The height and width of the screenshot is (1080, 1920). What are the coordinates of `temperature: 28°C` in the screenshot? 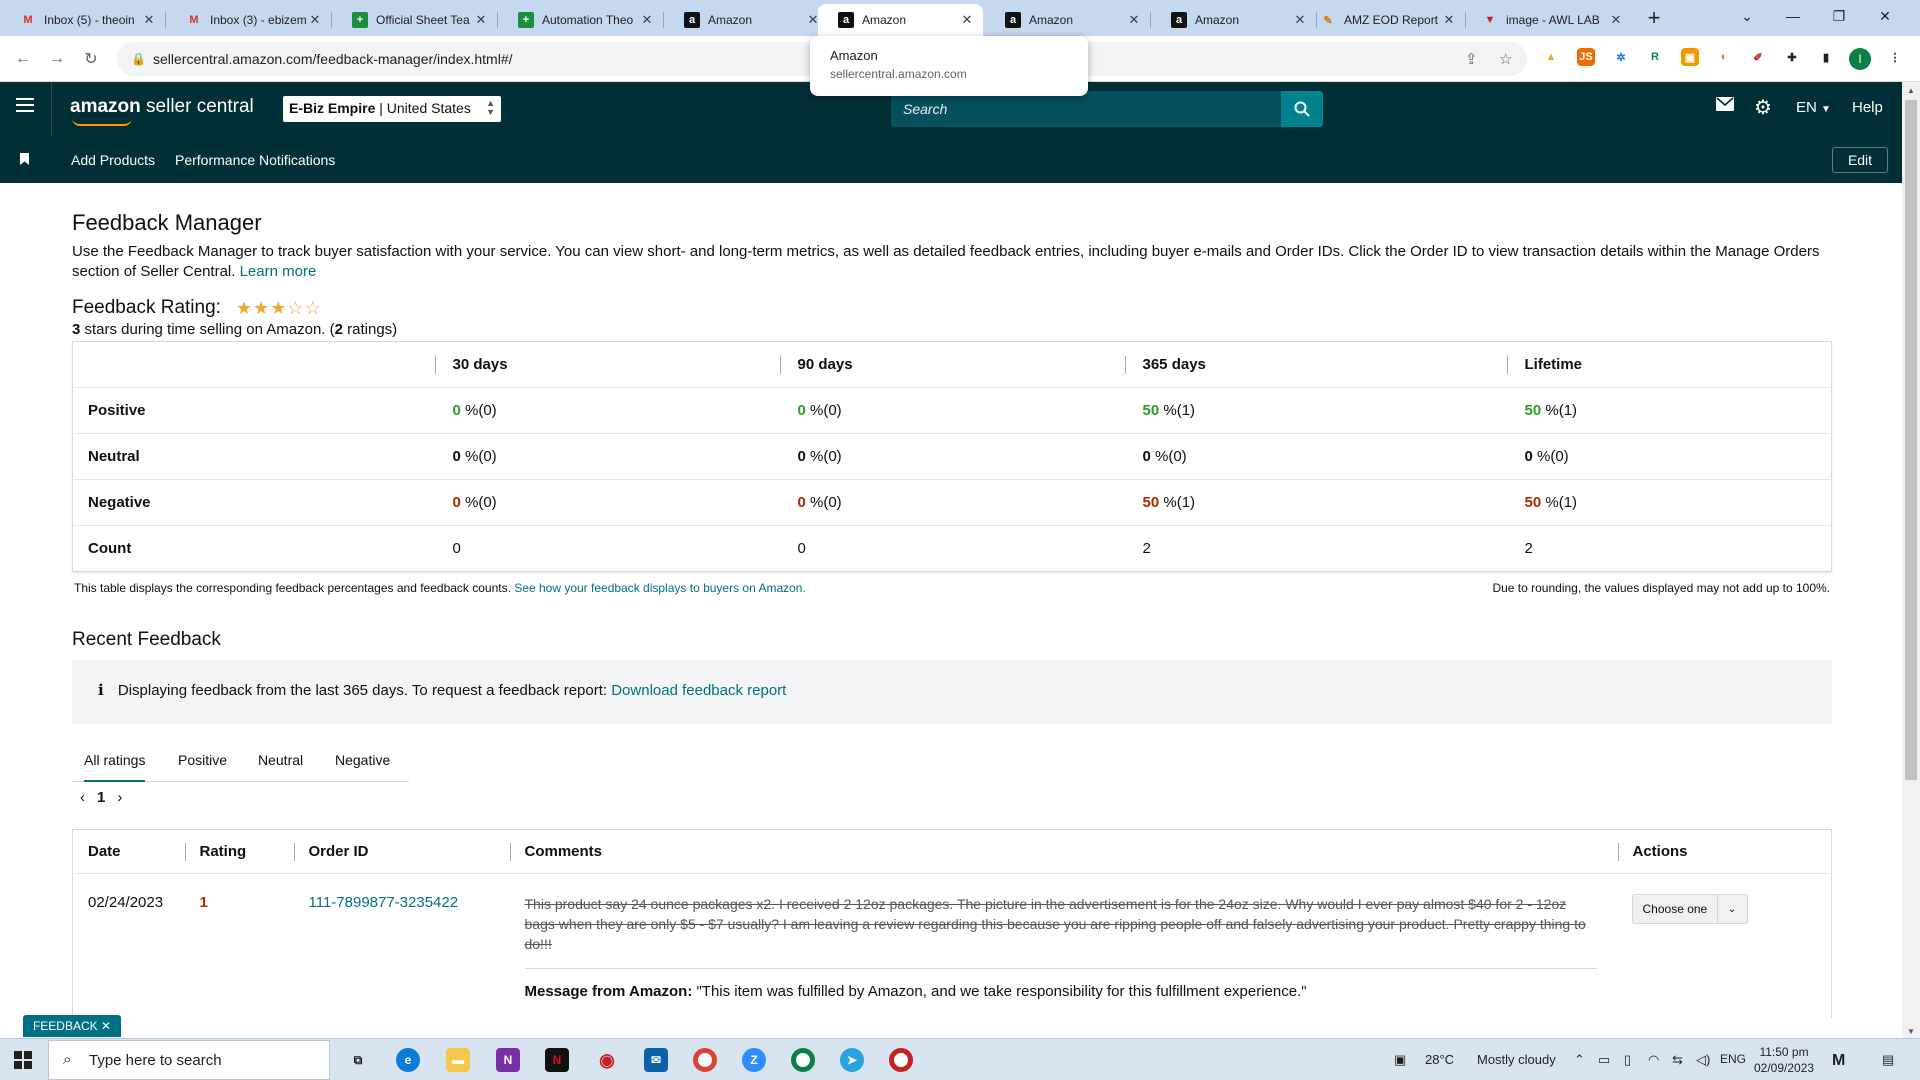 It's located at (1439, 1059).